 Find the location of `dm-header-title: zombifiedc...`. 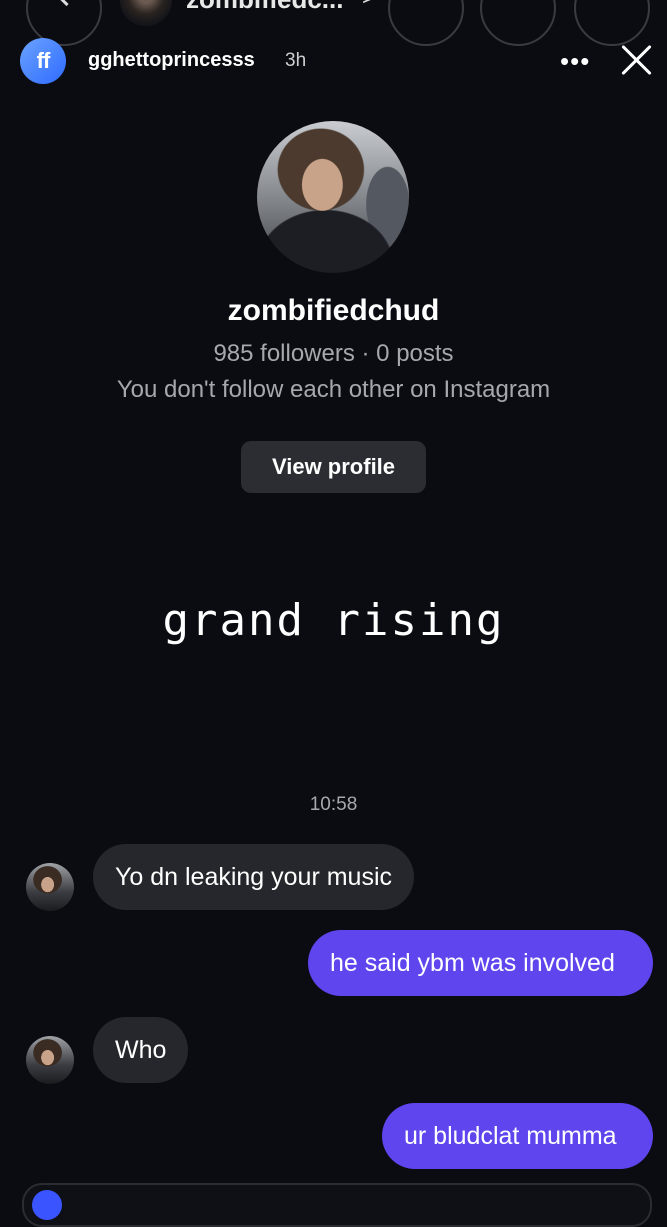

dm-header-title: zombifiedc... is located at coordinates (264, 7).